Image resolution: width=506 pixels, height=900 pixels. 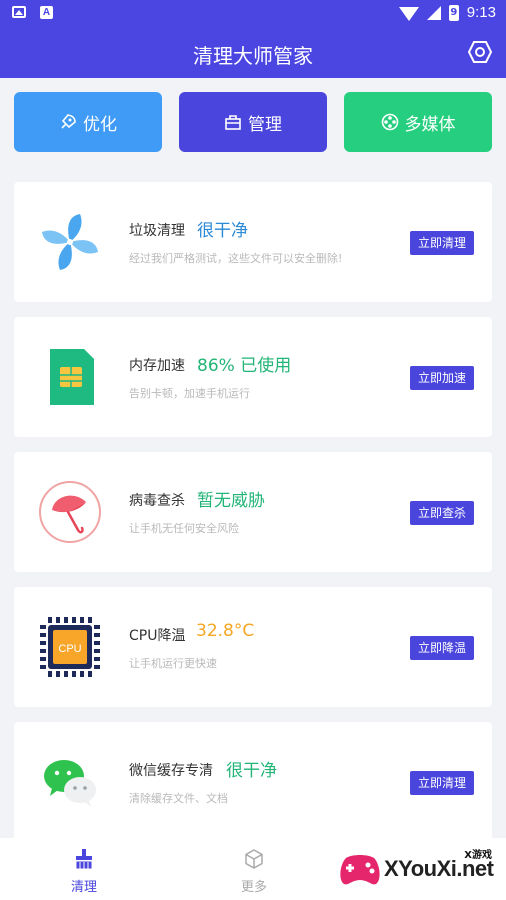 I want to click on battery-icon: 9, so click(x=453, y=12).